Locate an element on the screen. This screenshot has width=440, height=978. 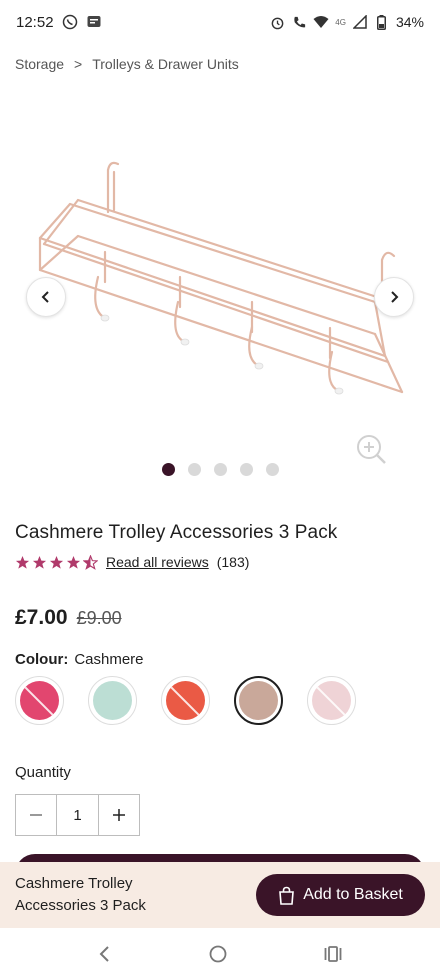
call-icon is located at coordinates (299, 22).